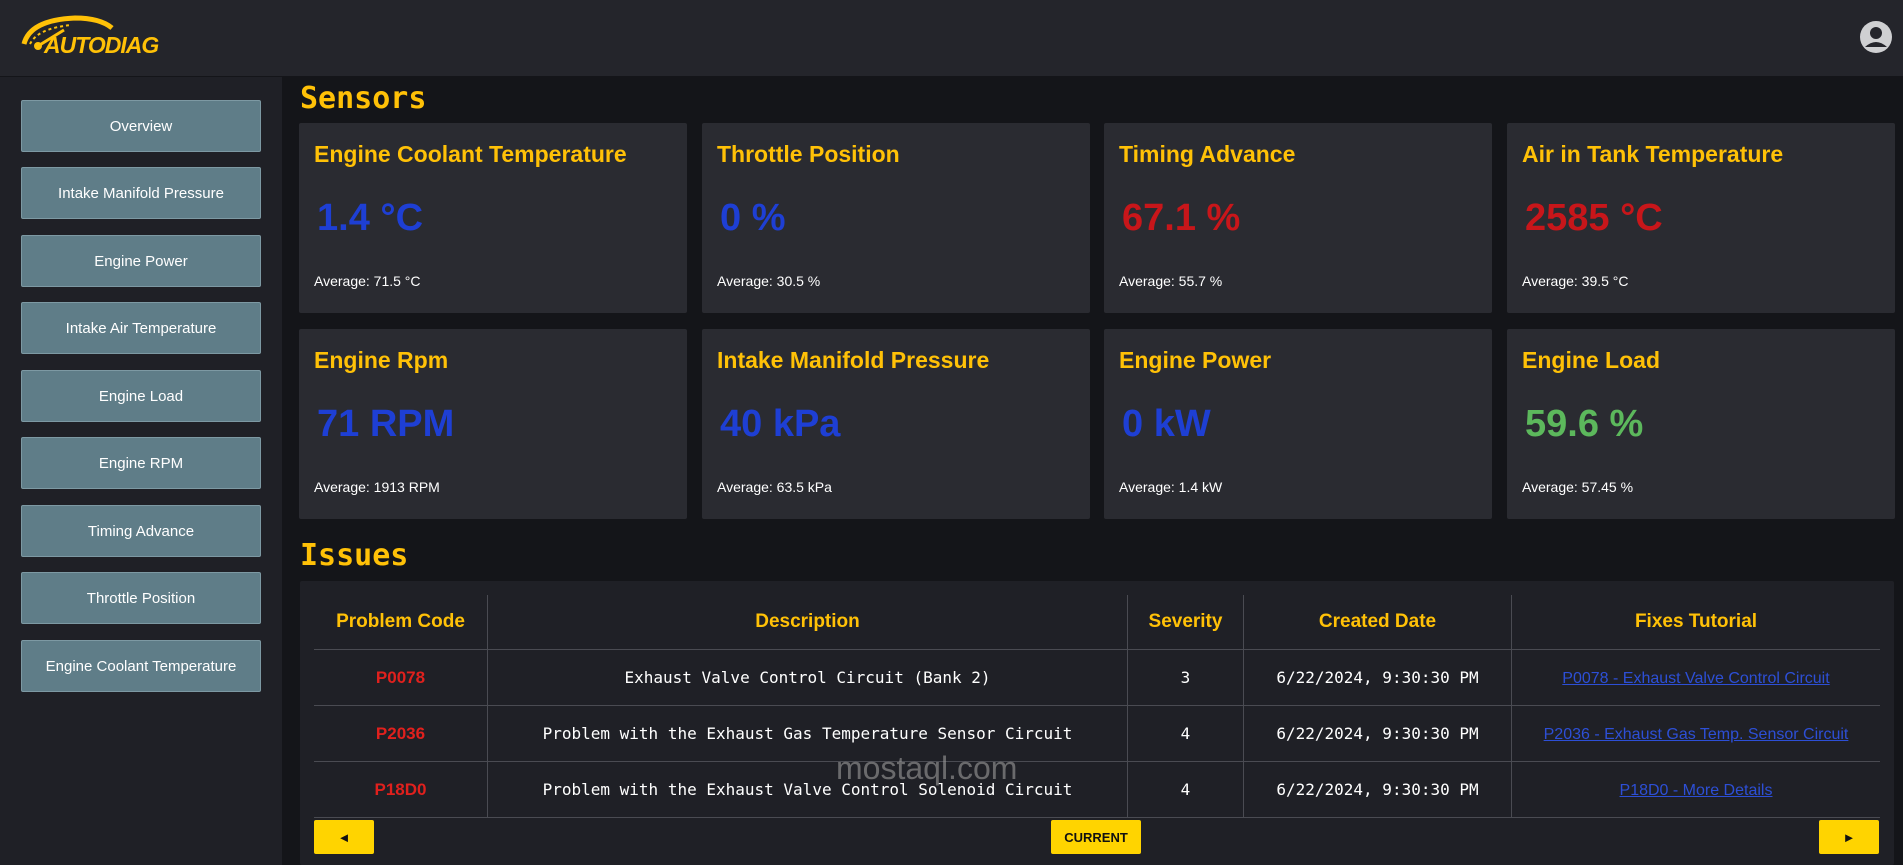 This screenshot has height=865, width=1903. I want to click on sensor-card-average: Average: 71.5 °C, so click(367, 281).